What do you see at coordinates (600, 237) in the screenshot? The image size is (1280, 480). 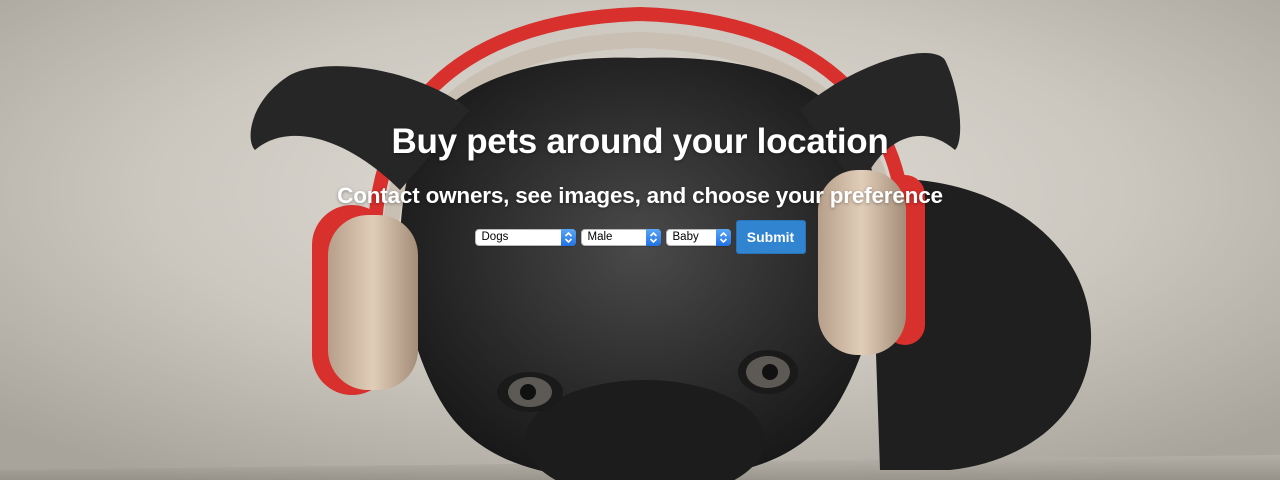 I see `gender-select-value: Male` at bounding box center [600, 237].